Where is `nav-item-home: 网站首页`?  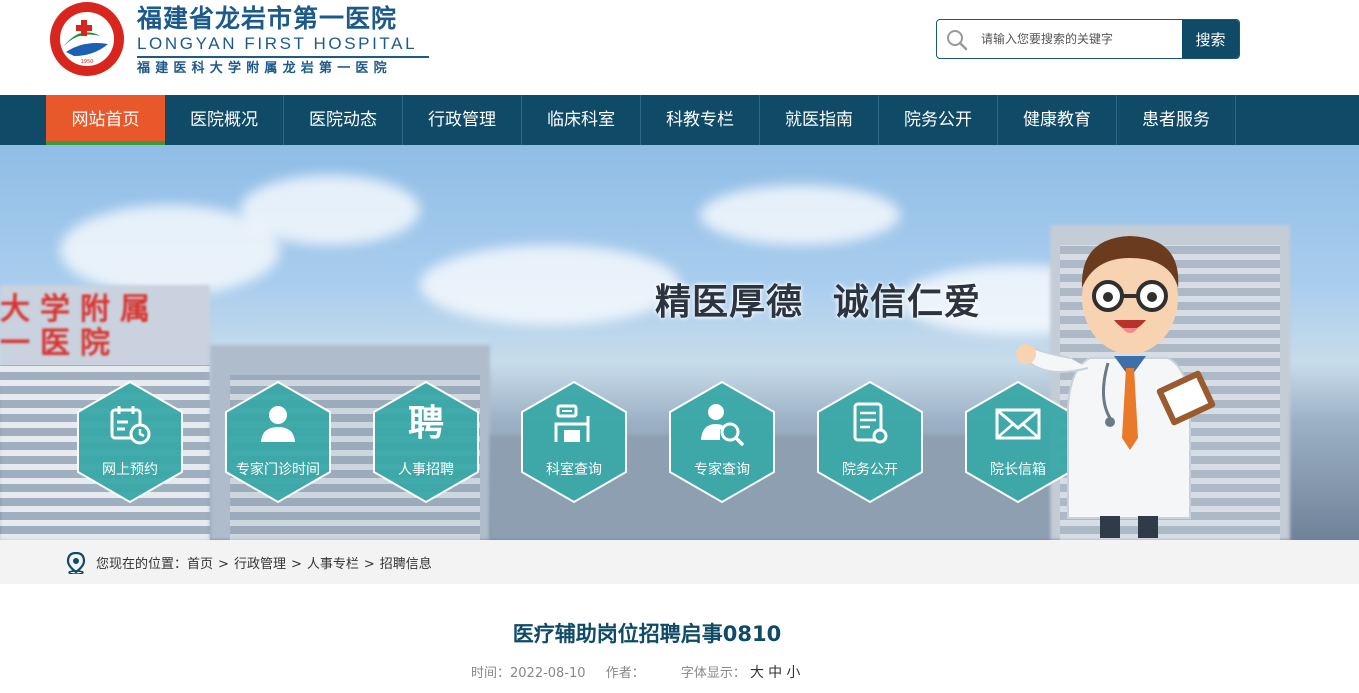
nav-item-home: 网站首页 is located at coordinates (105, 120).